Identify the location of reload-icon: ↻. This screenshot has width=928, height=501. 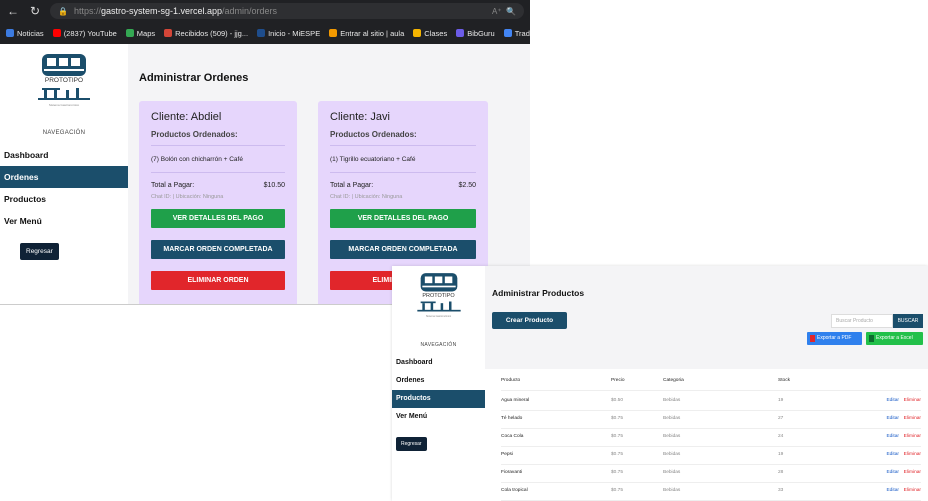
(35, 11).